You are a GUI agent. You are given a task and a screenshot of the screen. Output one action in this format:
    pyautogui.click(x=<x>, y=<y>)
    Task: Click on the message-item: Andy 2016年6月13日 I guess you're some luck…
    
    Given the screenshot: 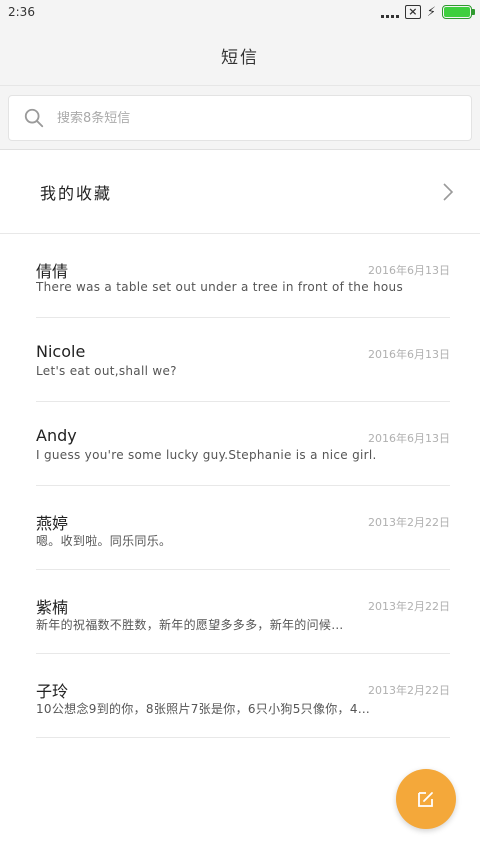 What is the action you would take?
    pyautogui.click(x=243, y=444)
    